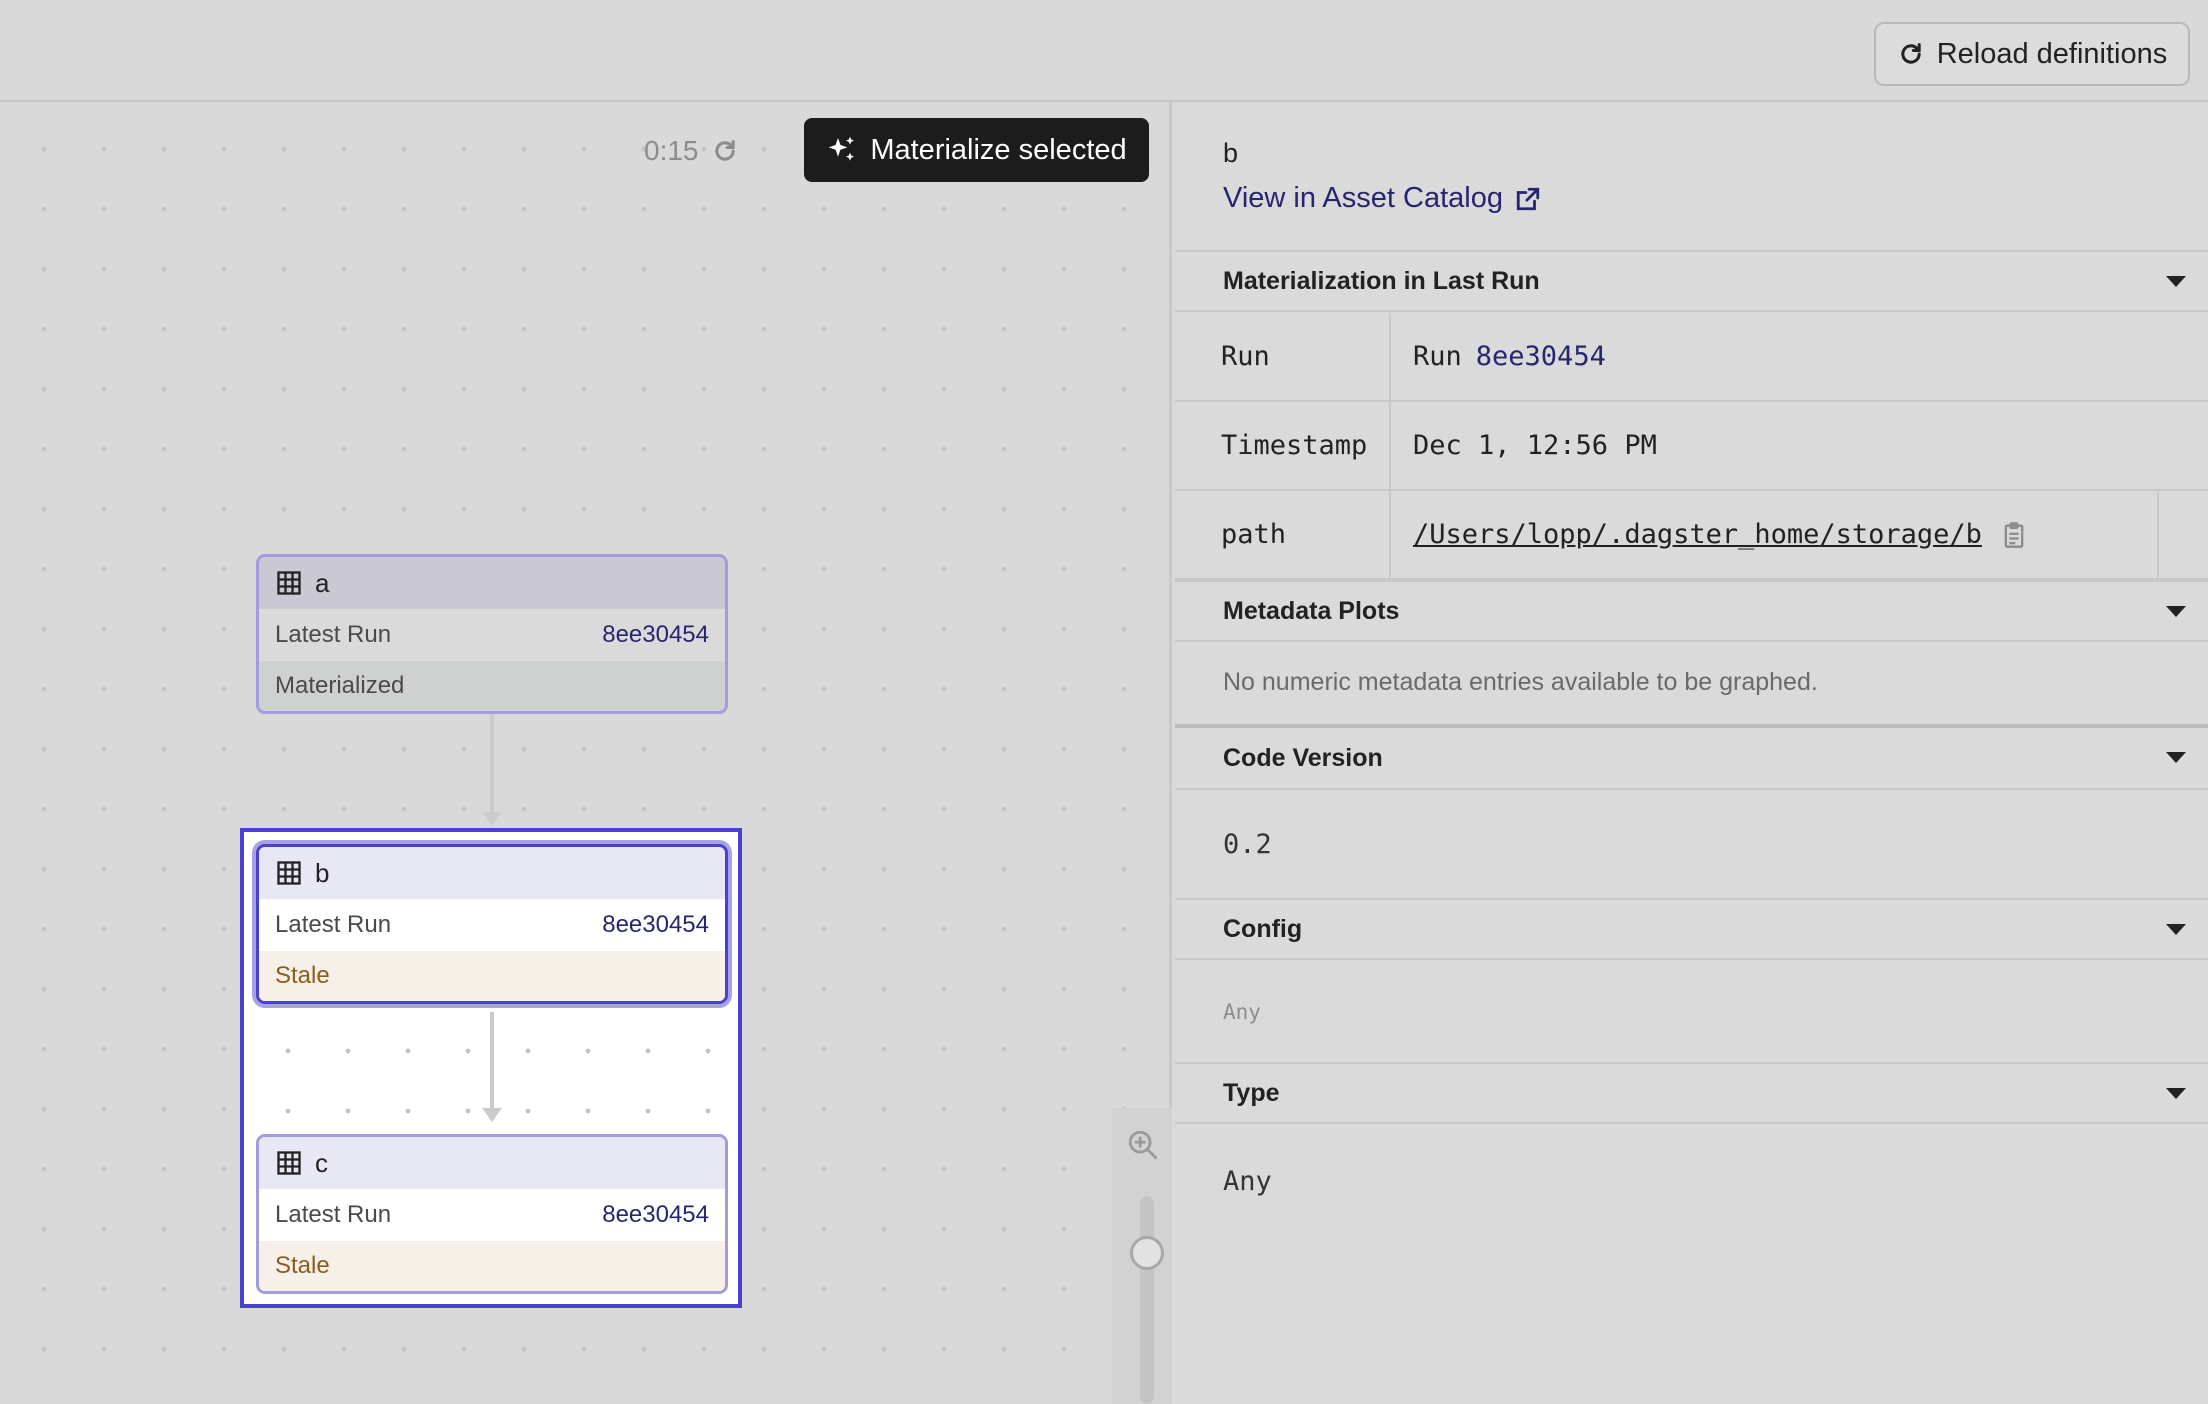  Describe the element at coordinates (1242, 1012) in the screenshot. I see `config-value: Any` at that location.